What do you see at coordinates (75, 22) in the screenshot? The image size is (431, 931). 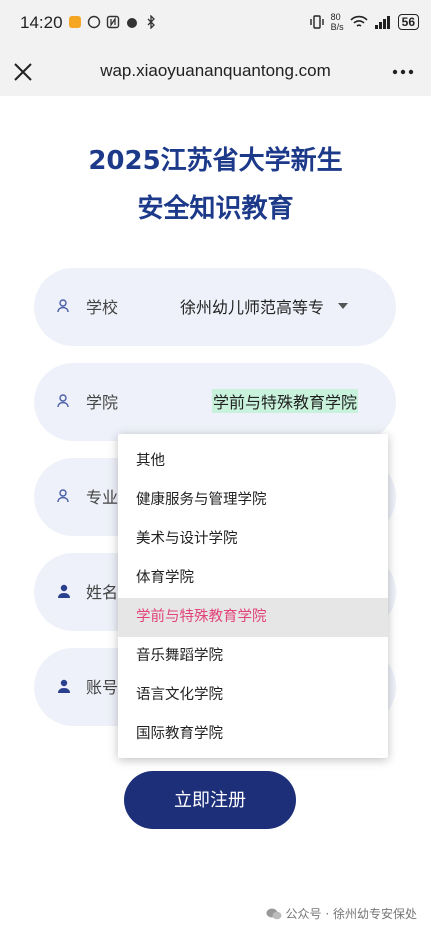 I see `app-notification-icon` at bounding box center [75, 22].